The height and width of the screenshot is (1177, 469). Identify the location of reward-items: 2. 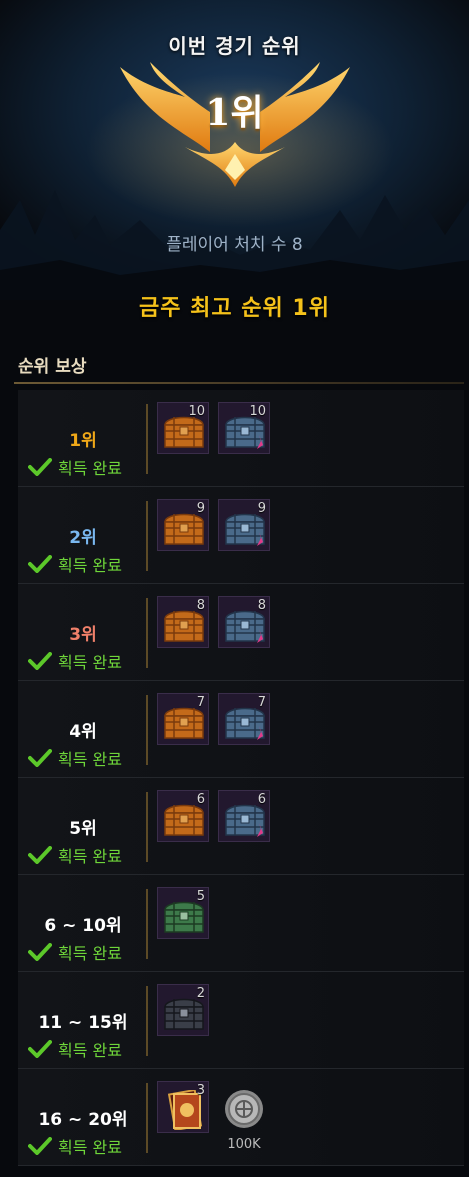
(187, 1010).